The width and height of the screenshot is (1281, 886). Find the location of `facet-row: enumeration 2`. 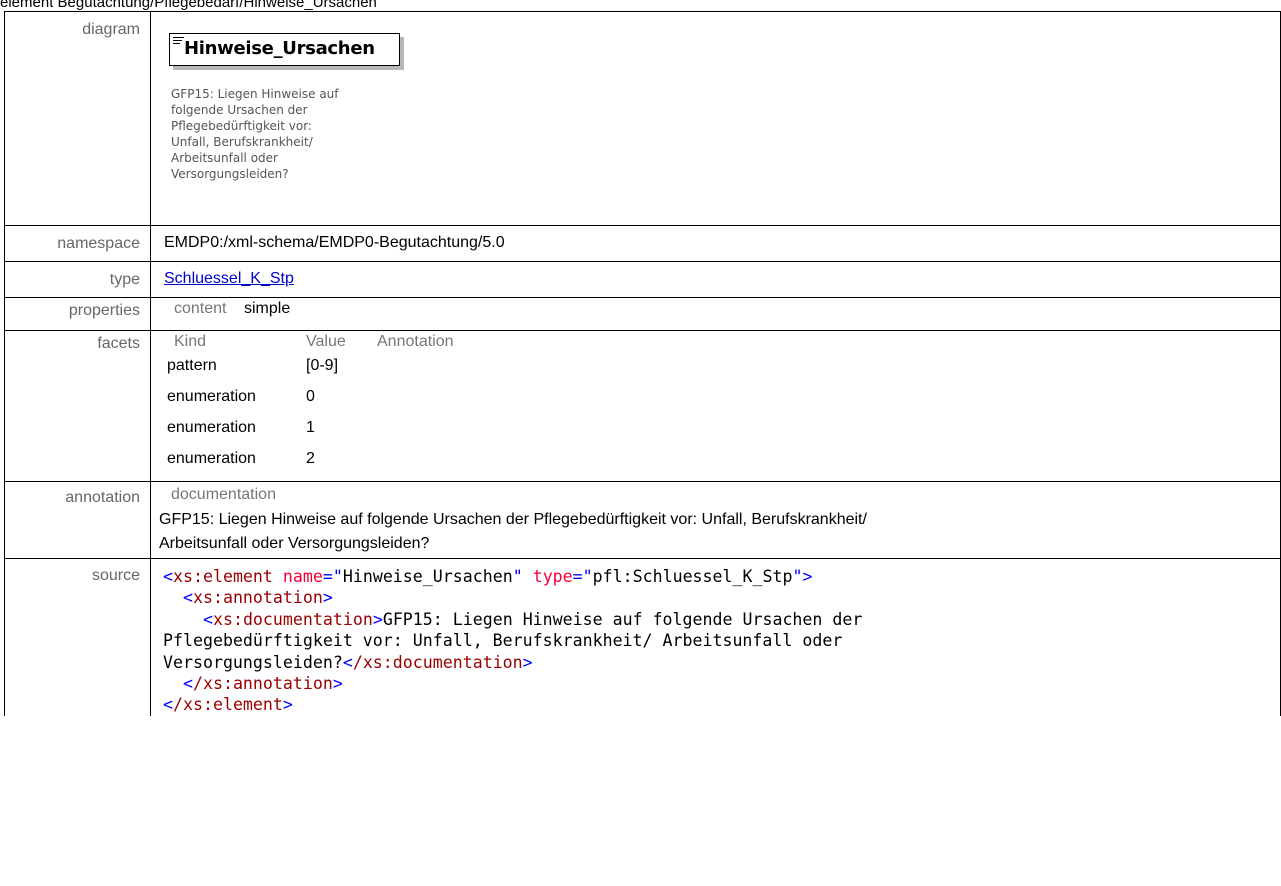

facet-row: enumeration 2 is located at coordinates (309, 465).